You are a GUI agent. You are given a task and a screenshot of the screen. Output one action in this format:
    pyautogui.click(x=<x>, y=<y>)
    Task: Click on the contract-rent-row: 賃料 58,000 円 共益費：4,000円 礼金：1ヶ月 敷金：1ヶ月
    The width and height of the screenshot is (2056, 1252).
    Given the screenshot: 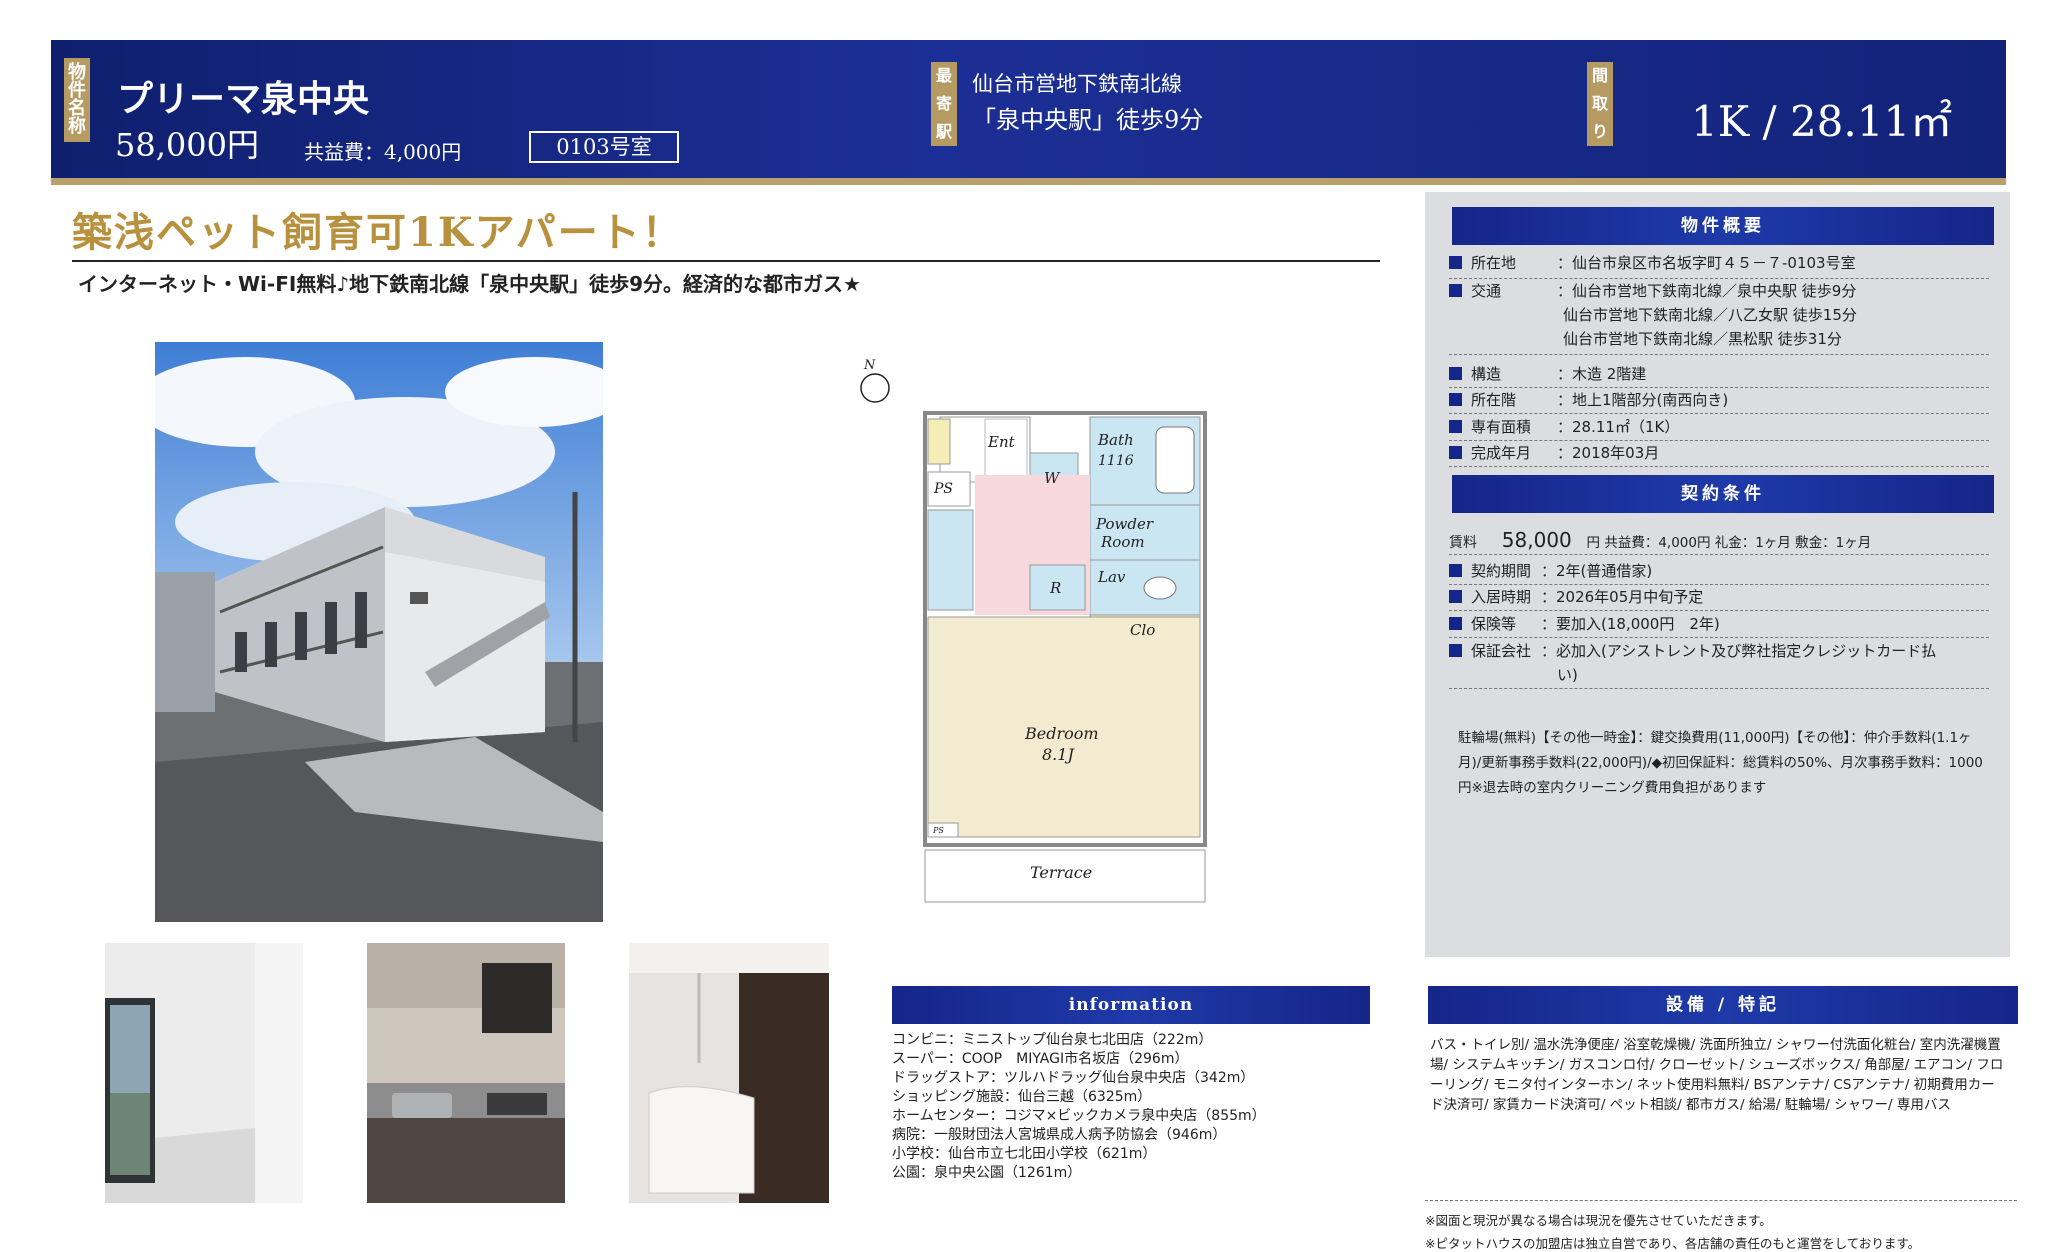 What is the action you would take?
    pyautogui.click(x=1719, y=541)
    